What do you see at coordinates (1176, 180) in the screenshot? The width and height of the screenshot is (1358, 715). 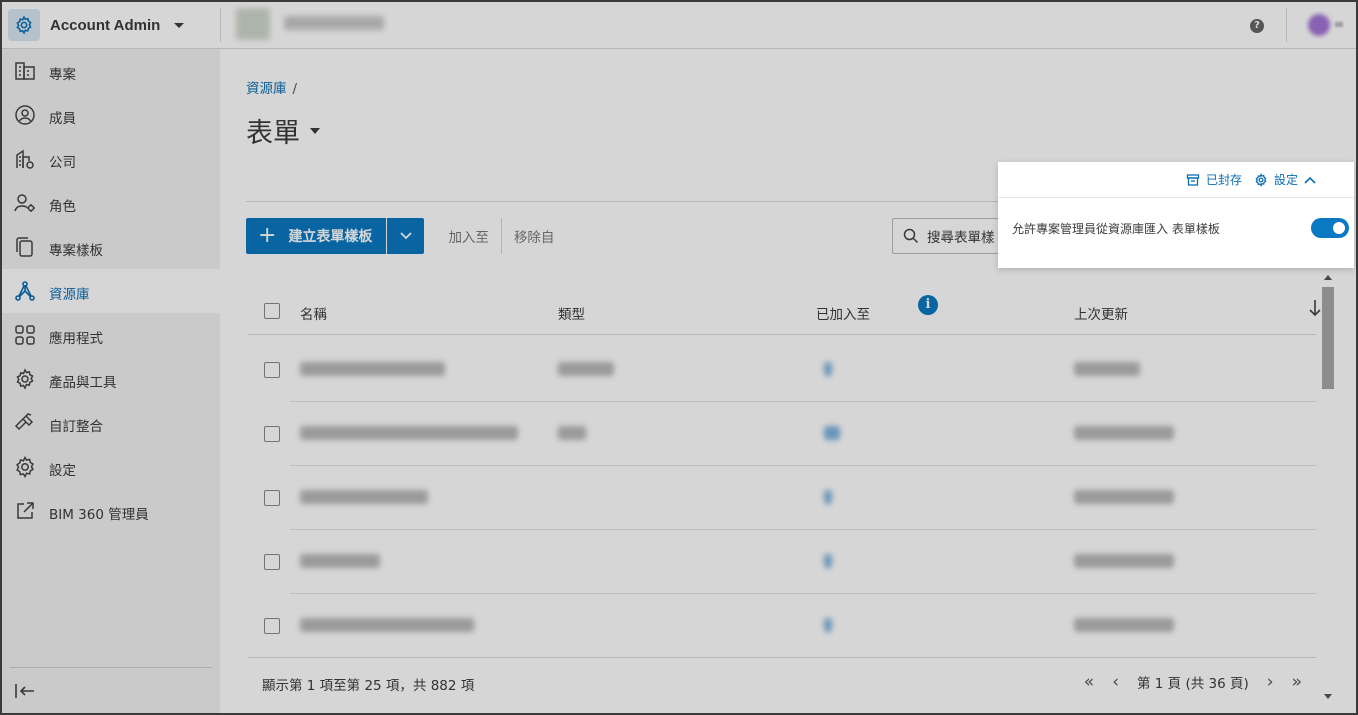 I see `popover-header: 已封存 設定` at bounding box center [1176, 180].